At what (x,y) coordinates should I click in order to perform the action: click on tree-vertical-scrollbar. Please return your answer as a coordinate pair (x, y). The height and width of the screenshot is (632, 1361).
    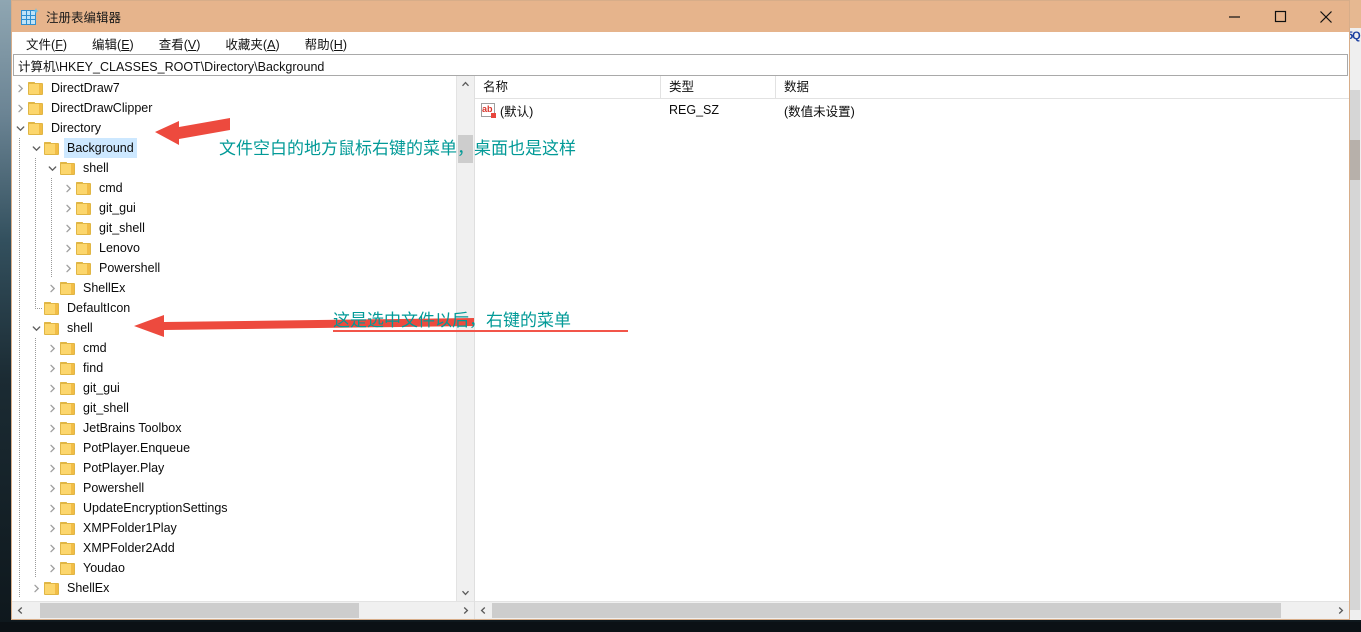
    Looking at the image, I should click on (465, 338).